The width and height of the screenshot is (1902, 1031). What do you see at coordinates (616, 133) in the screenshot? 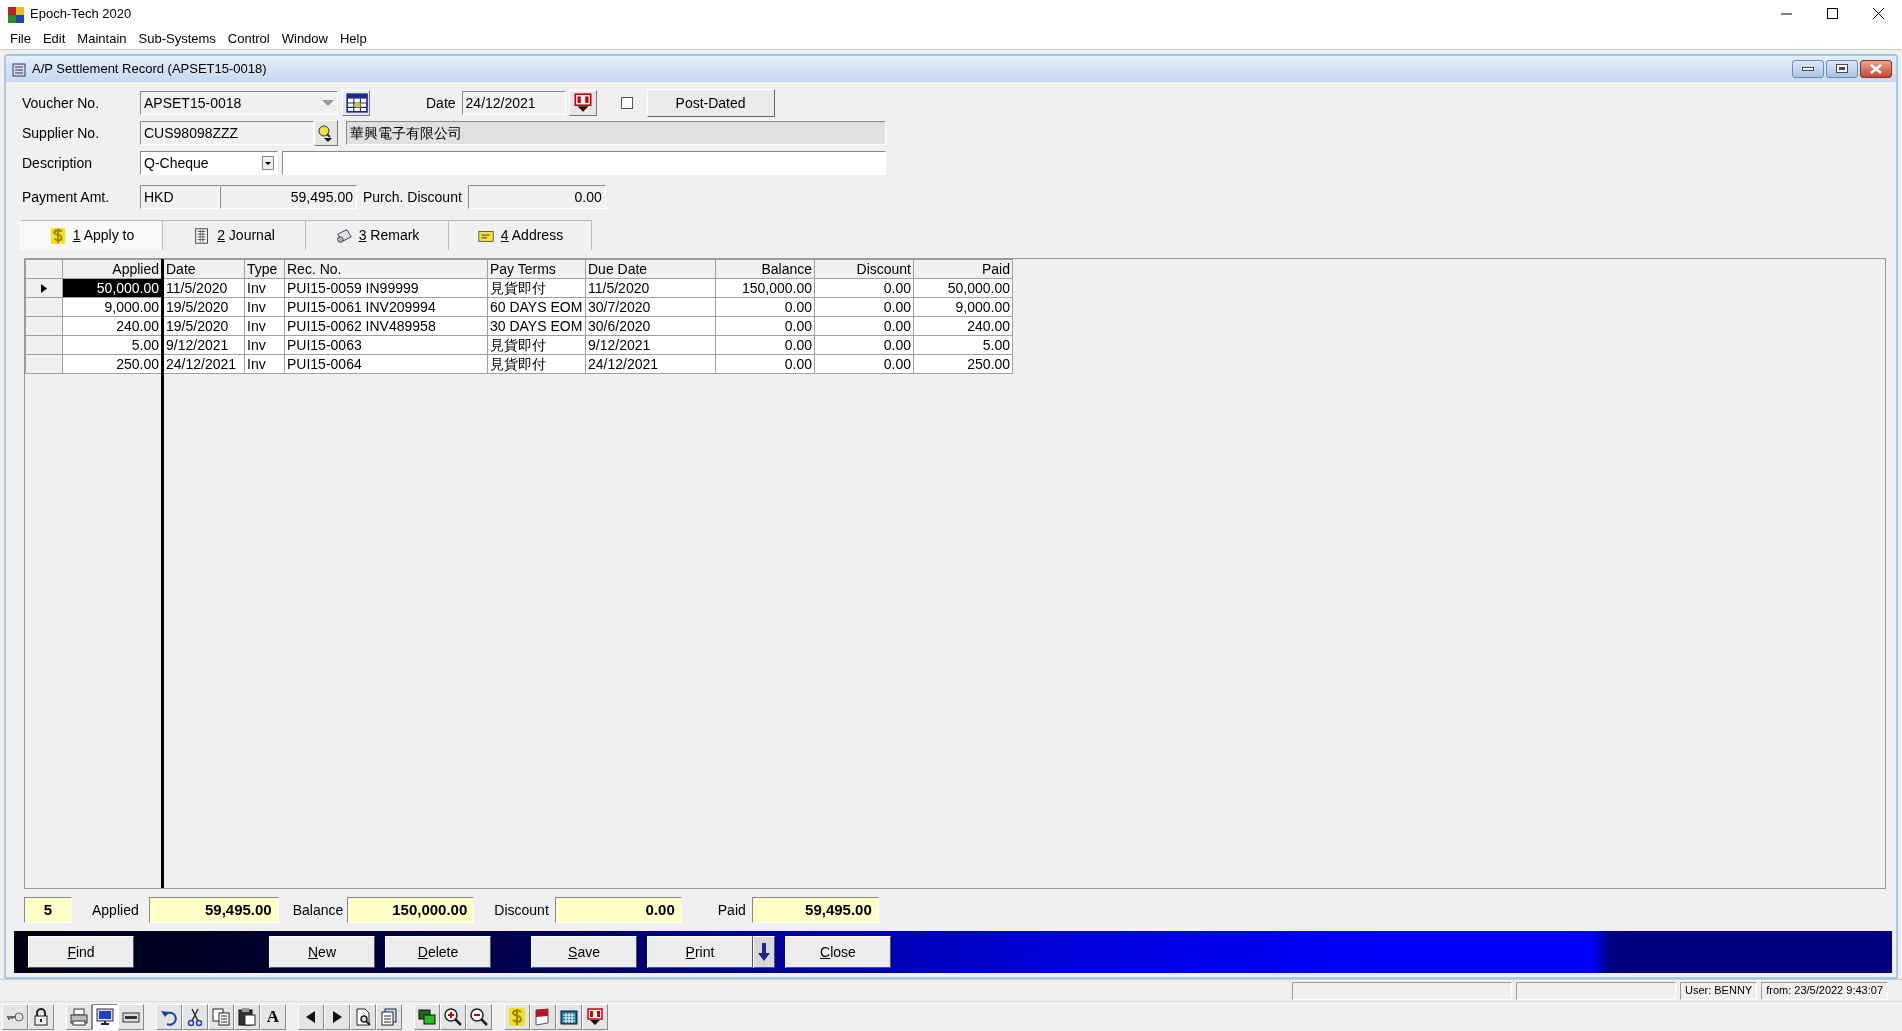
I see `supplier-name-field: 華興電子有限公司` at bounding box center [616, 133].